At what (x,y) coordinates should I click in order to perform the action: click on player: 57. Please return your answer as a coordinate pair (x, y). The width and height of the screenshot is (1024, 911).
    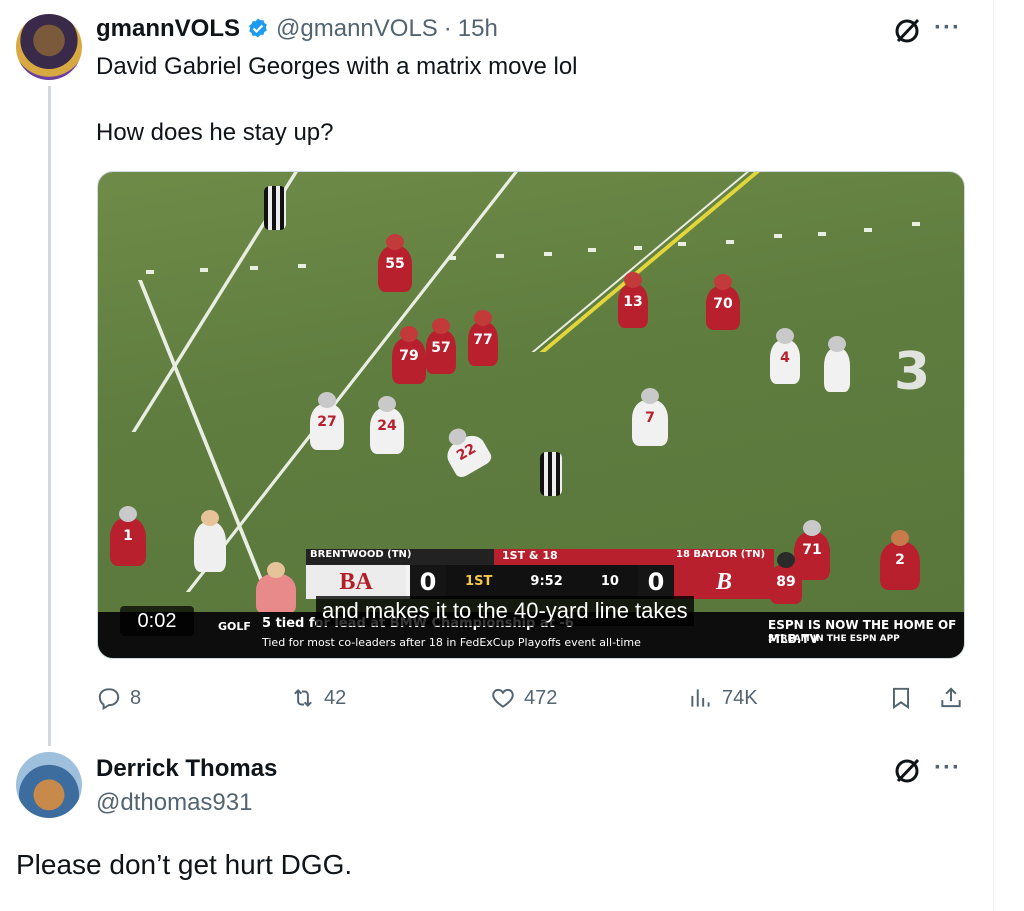
    Looking at the image, I should click on (441, 346).